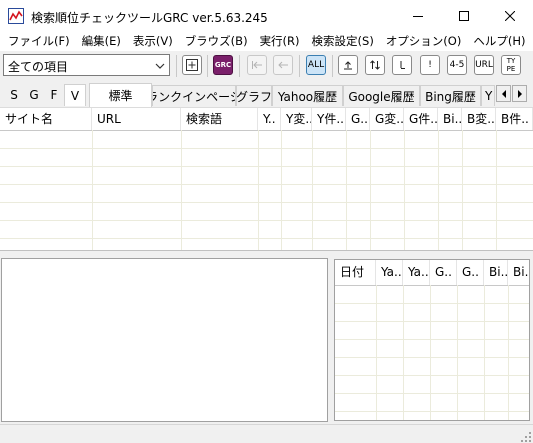  What do you see at coordinates (450, 119) in the screenshot?
I see `column-header-bing-rank: Bi..` at bounding box center [450, 119].